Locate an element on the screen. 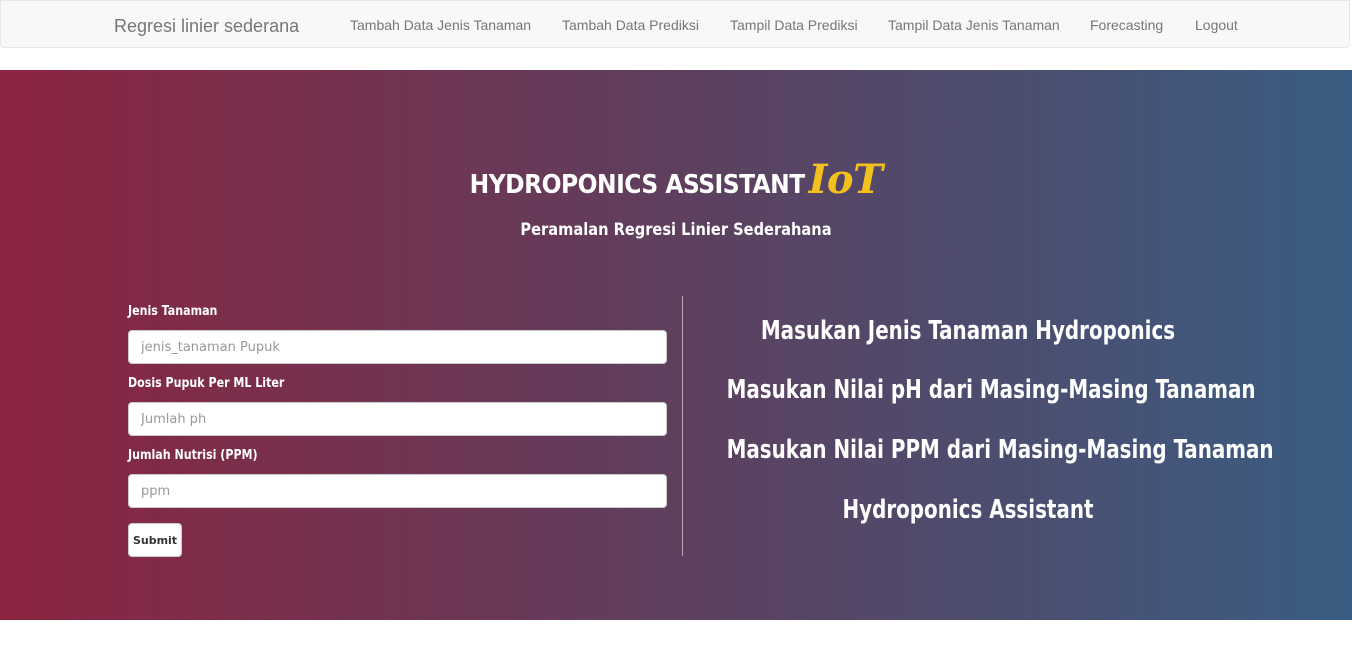  dosis-pupuk-label: Dosis Pupuk Per ML Liter is located at coordinates (206, 383).